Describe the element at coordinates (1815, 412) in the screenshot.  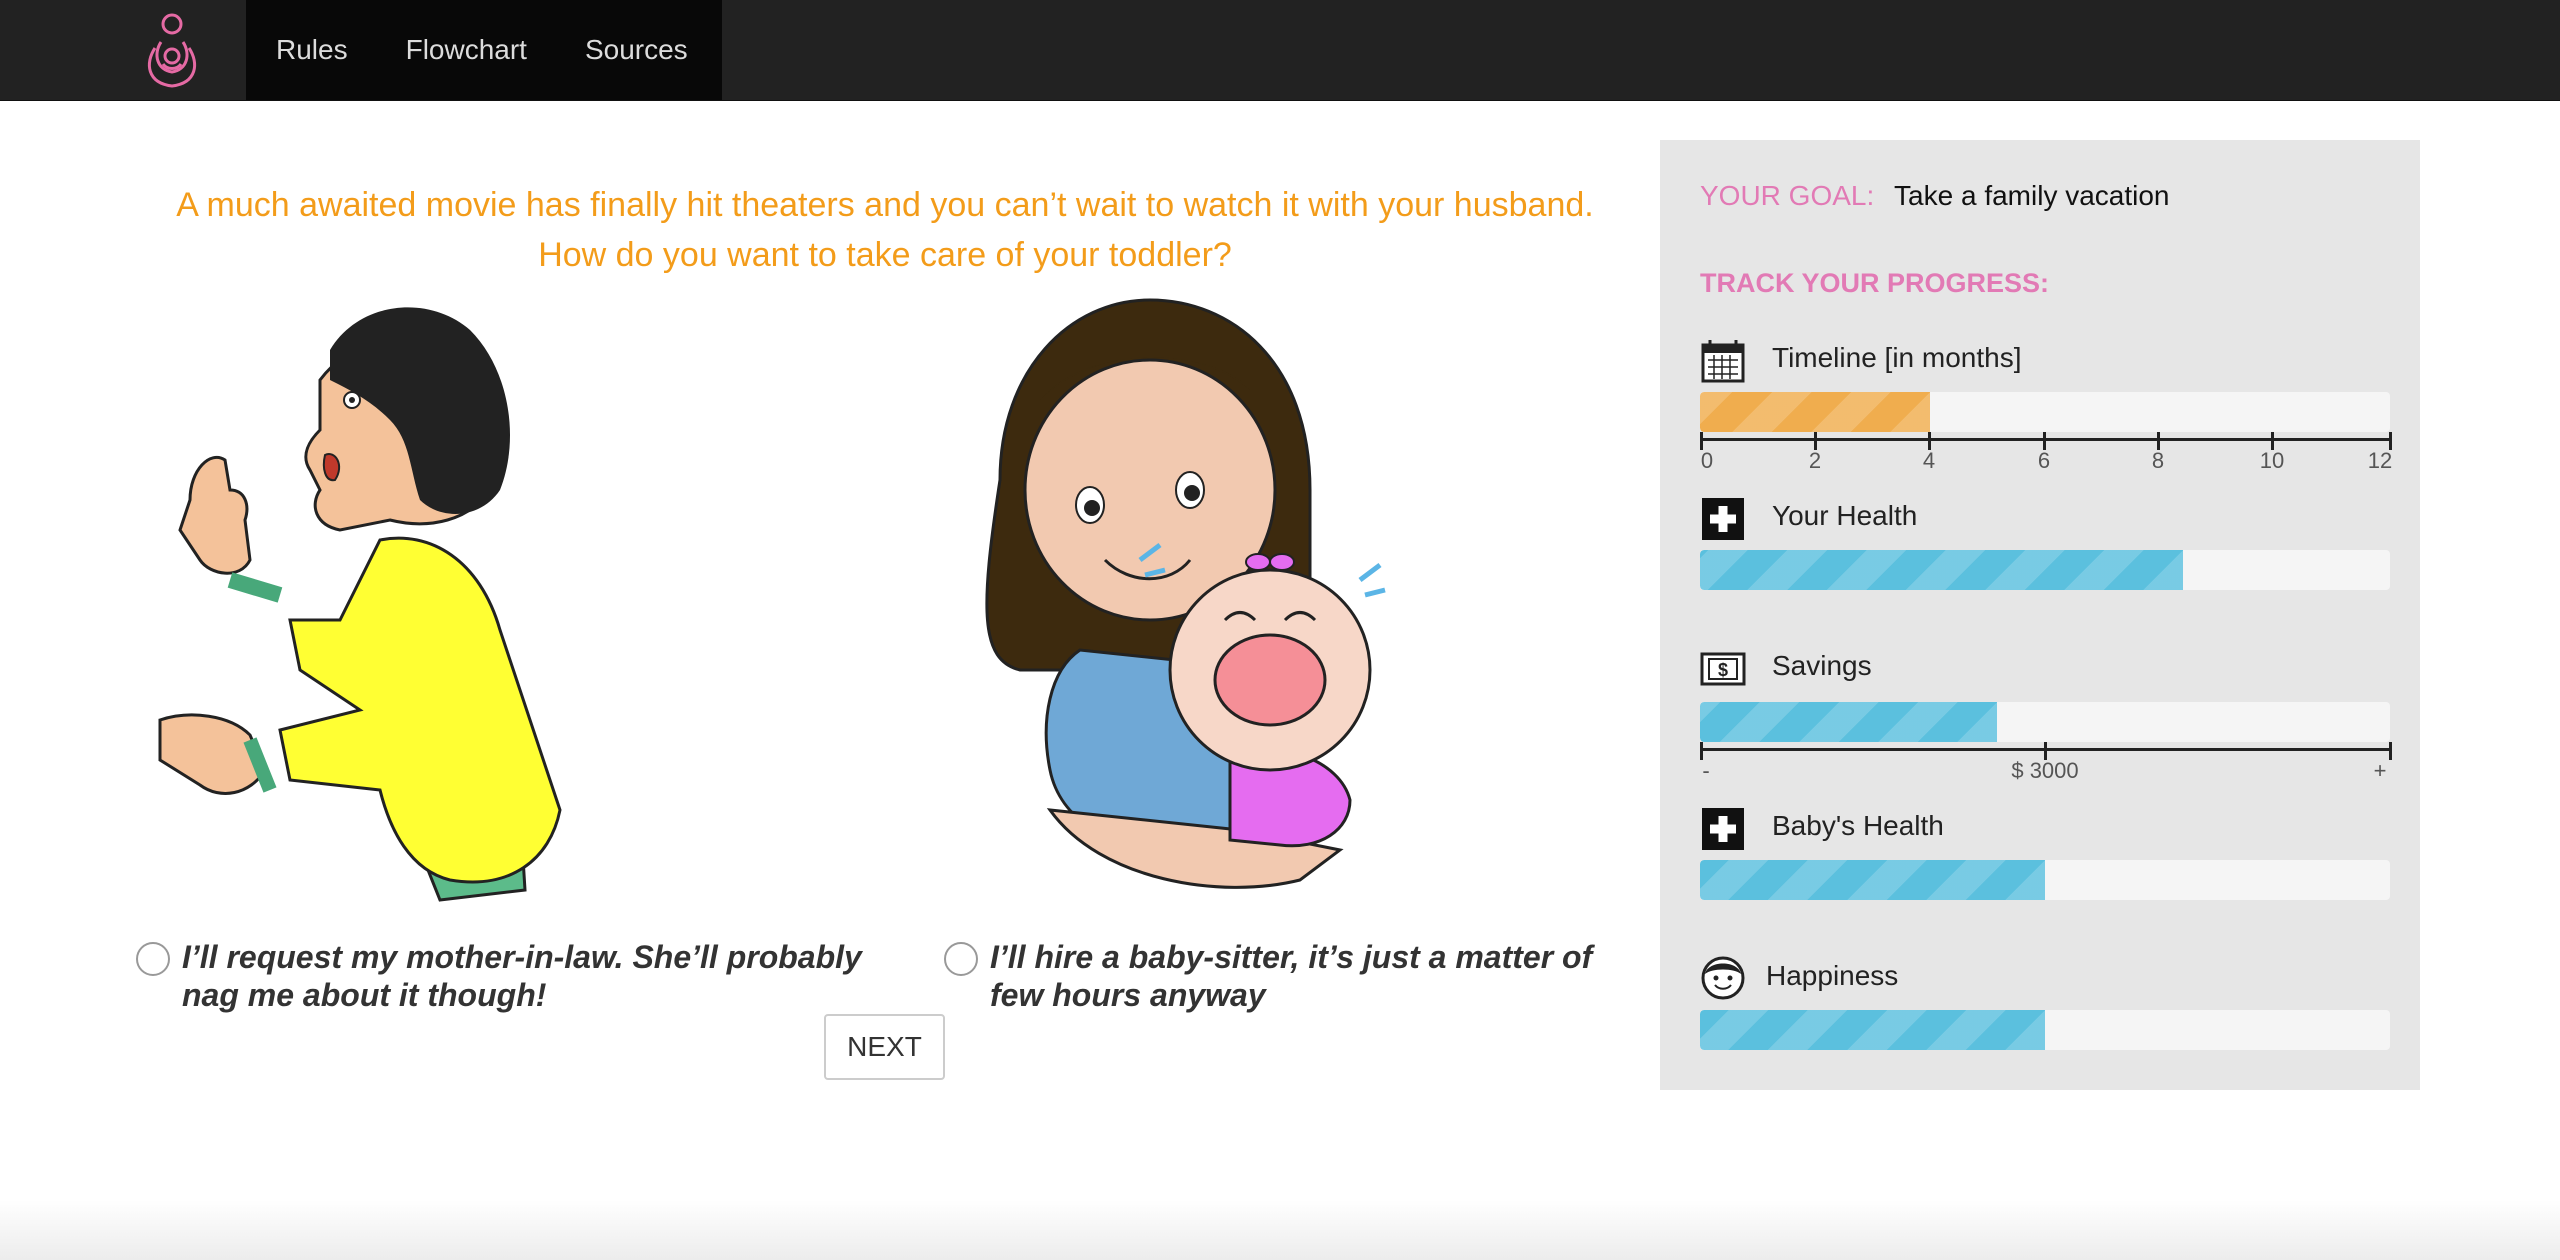
I see `timeline-bar-fill` at that location.